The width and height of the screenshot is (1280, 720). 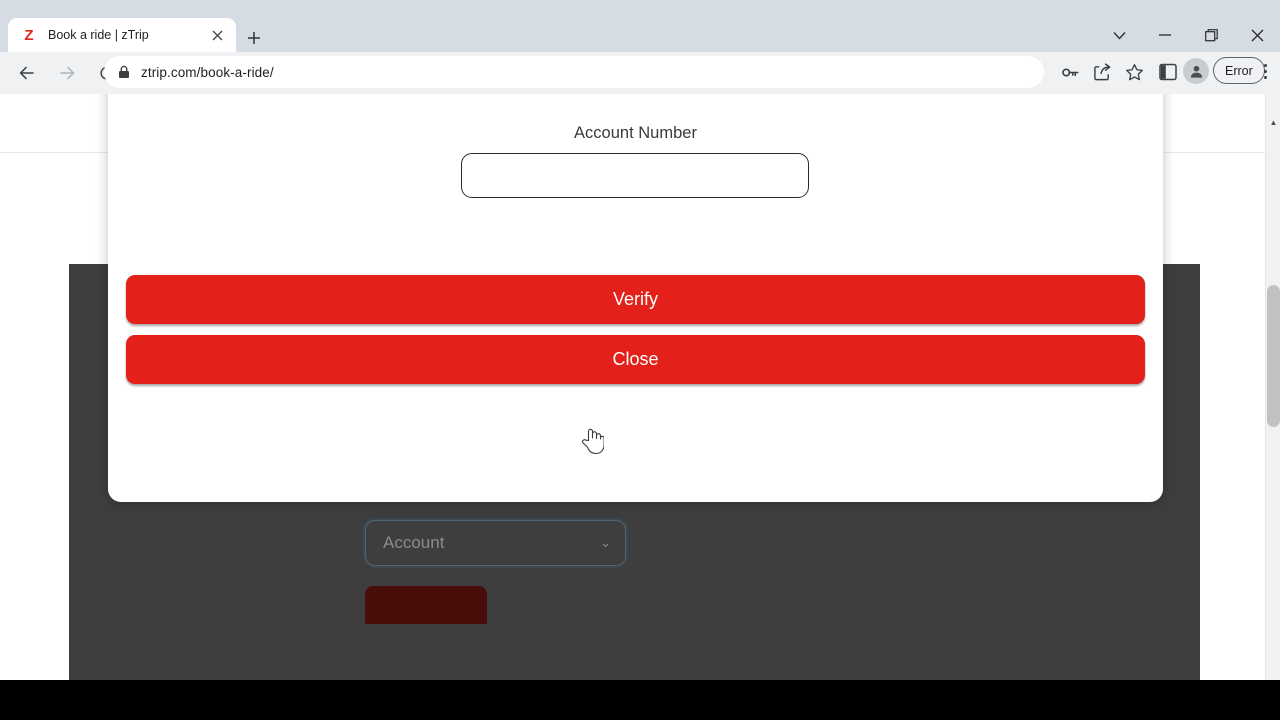 What do you see at coordinates (98, 35) in the screenshot?
I see `tab-title: Book a ride | zTrip` at bounding box center [98, 35].